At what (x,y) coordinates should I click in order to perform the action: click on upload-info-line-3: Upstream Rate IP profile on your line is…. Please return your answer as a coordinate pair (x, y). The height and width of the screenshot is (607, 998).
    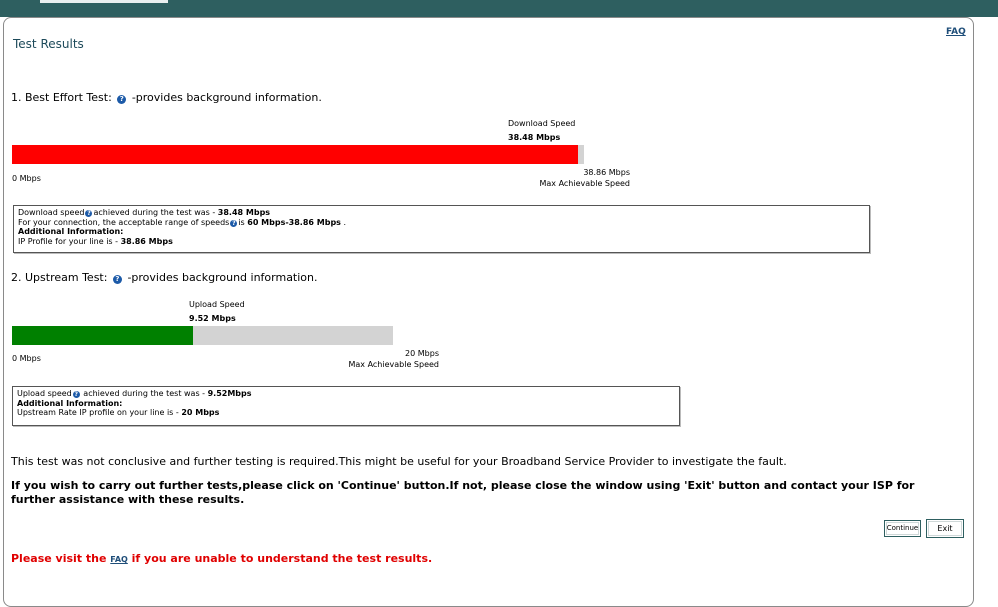
    Looking at the image, I should click on (346, 413).